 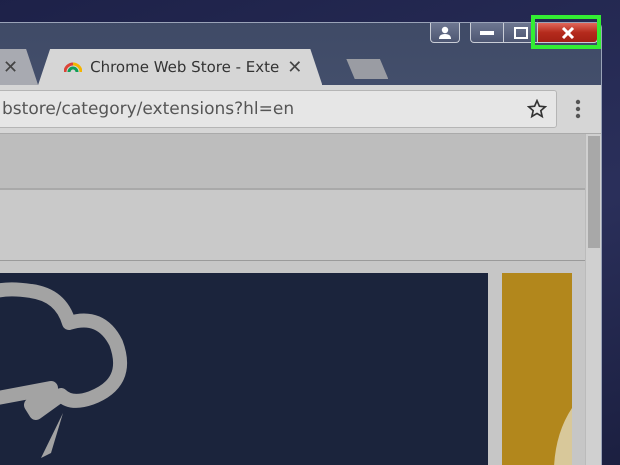 I want to click on menu-icon, so click(x=578, y=109).